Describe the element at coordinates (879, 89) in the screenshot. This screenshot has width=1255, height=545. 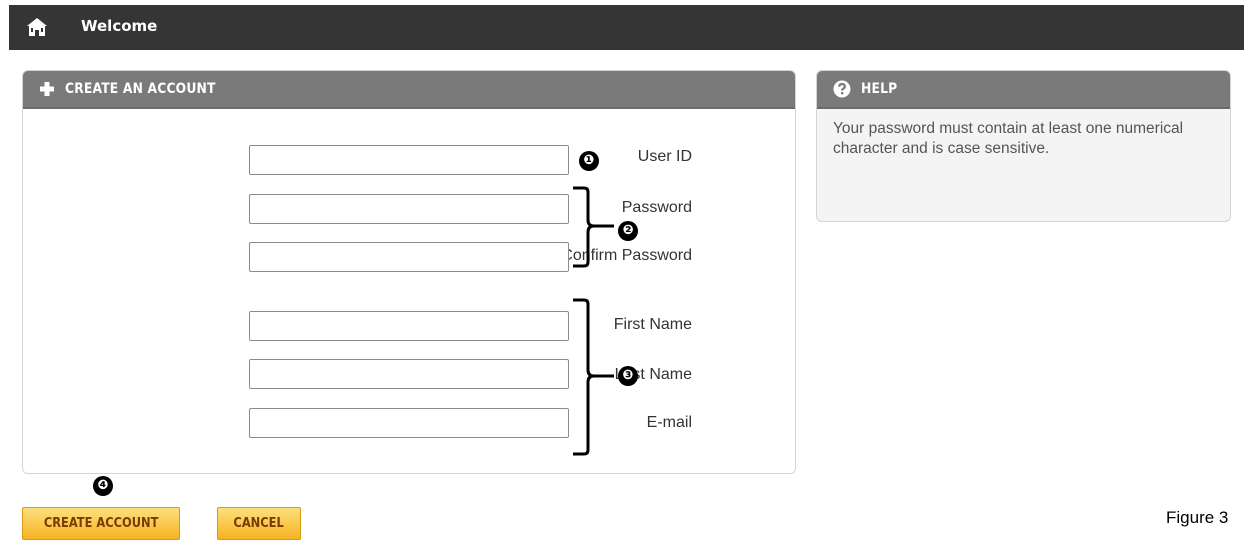
I see `help-title: HELP` at that location.